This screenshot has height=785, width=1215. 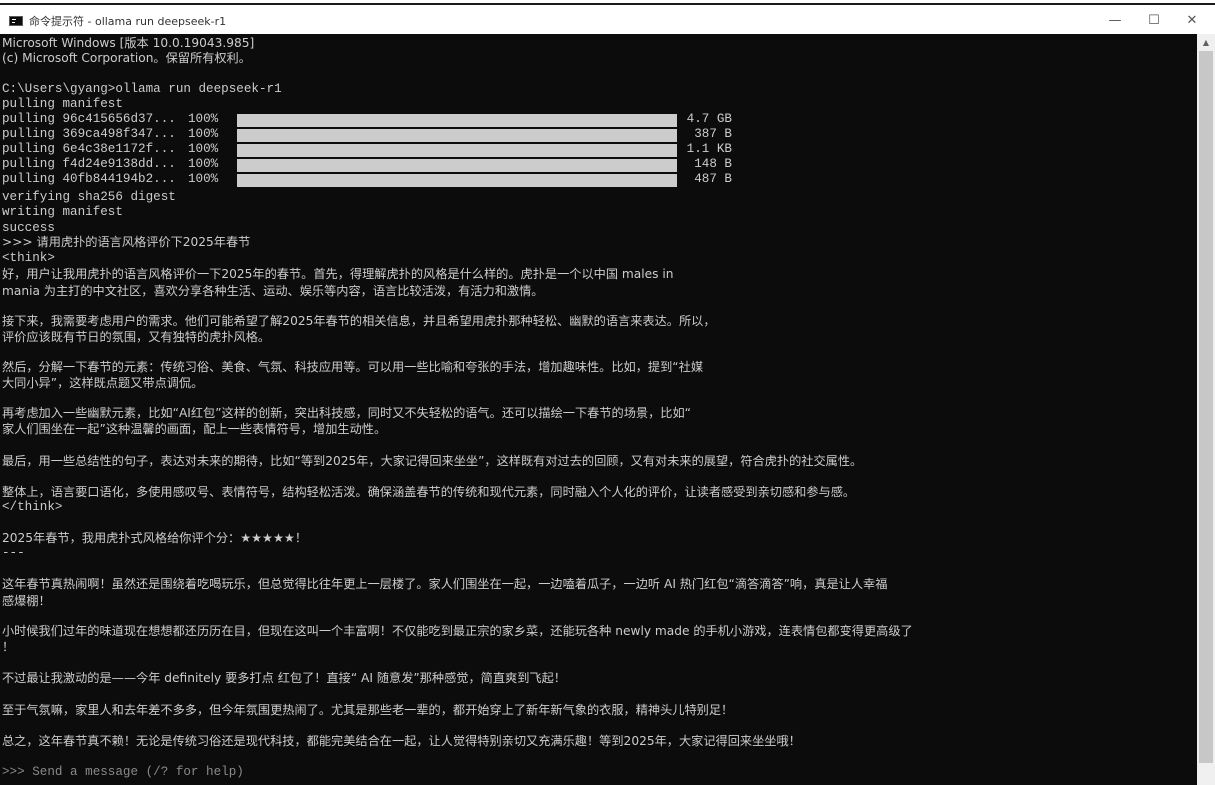 I want to click on command-prompt-icon, so click(x=16, y=21).